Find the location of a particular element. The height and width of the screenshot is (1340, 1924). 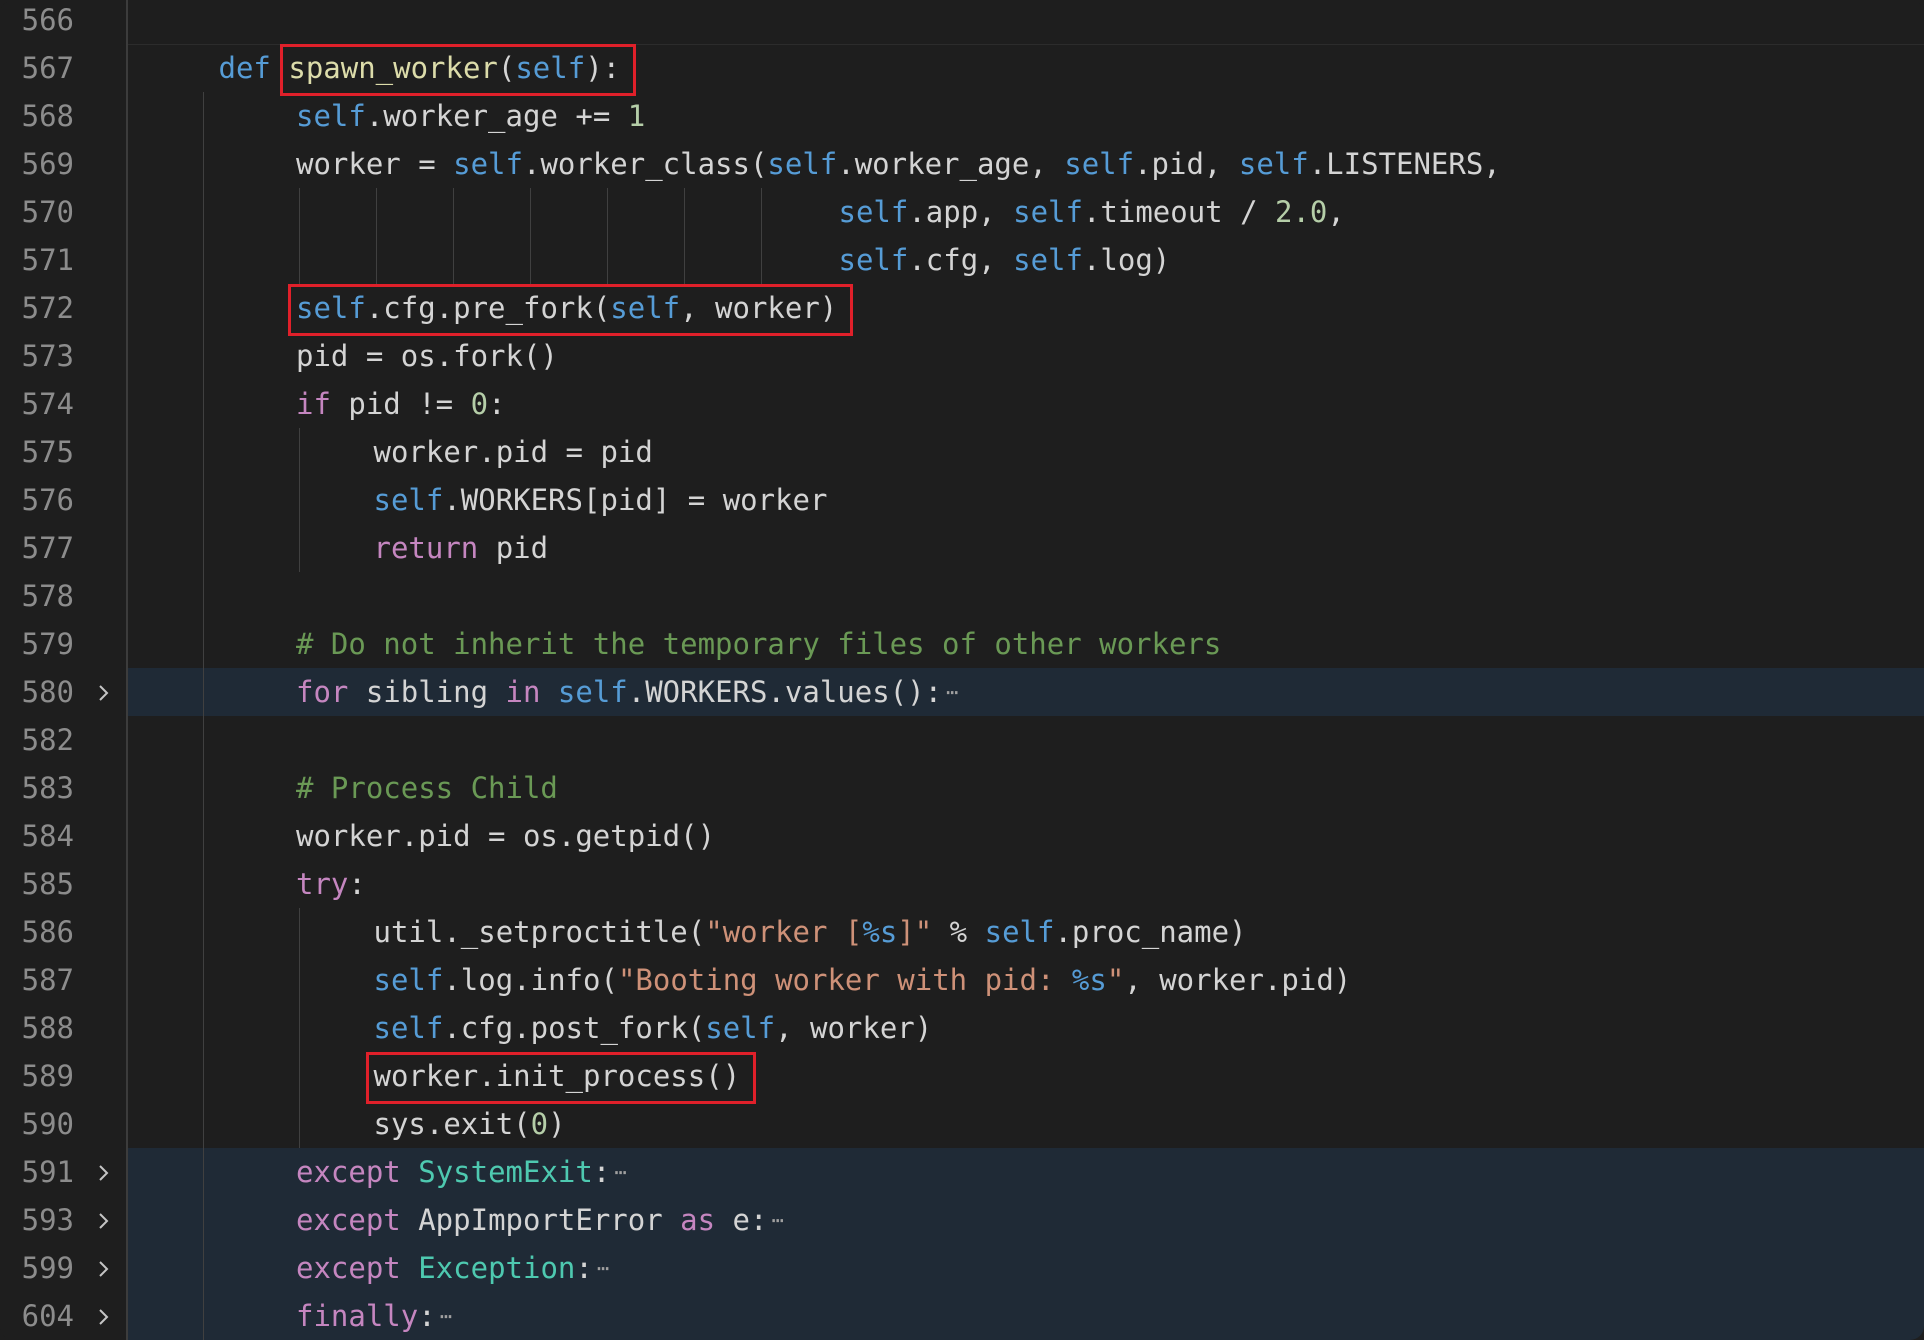

code-token: .cfg, is located at coordinates (961, 260).